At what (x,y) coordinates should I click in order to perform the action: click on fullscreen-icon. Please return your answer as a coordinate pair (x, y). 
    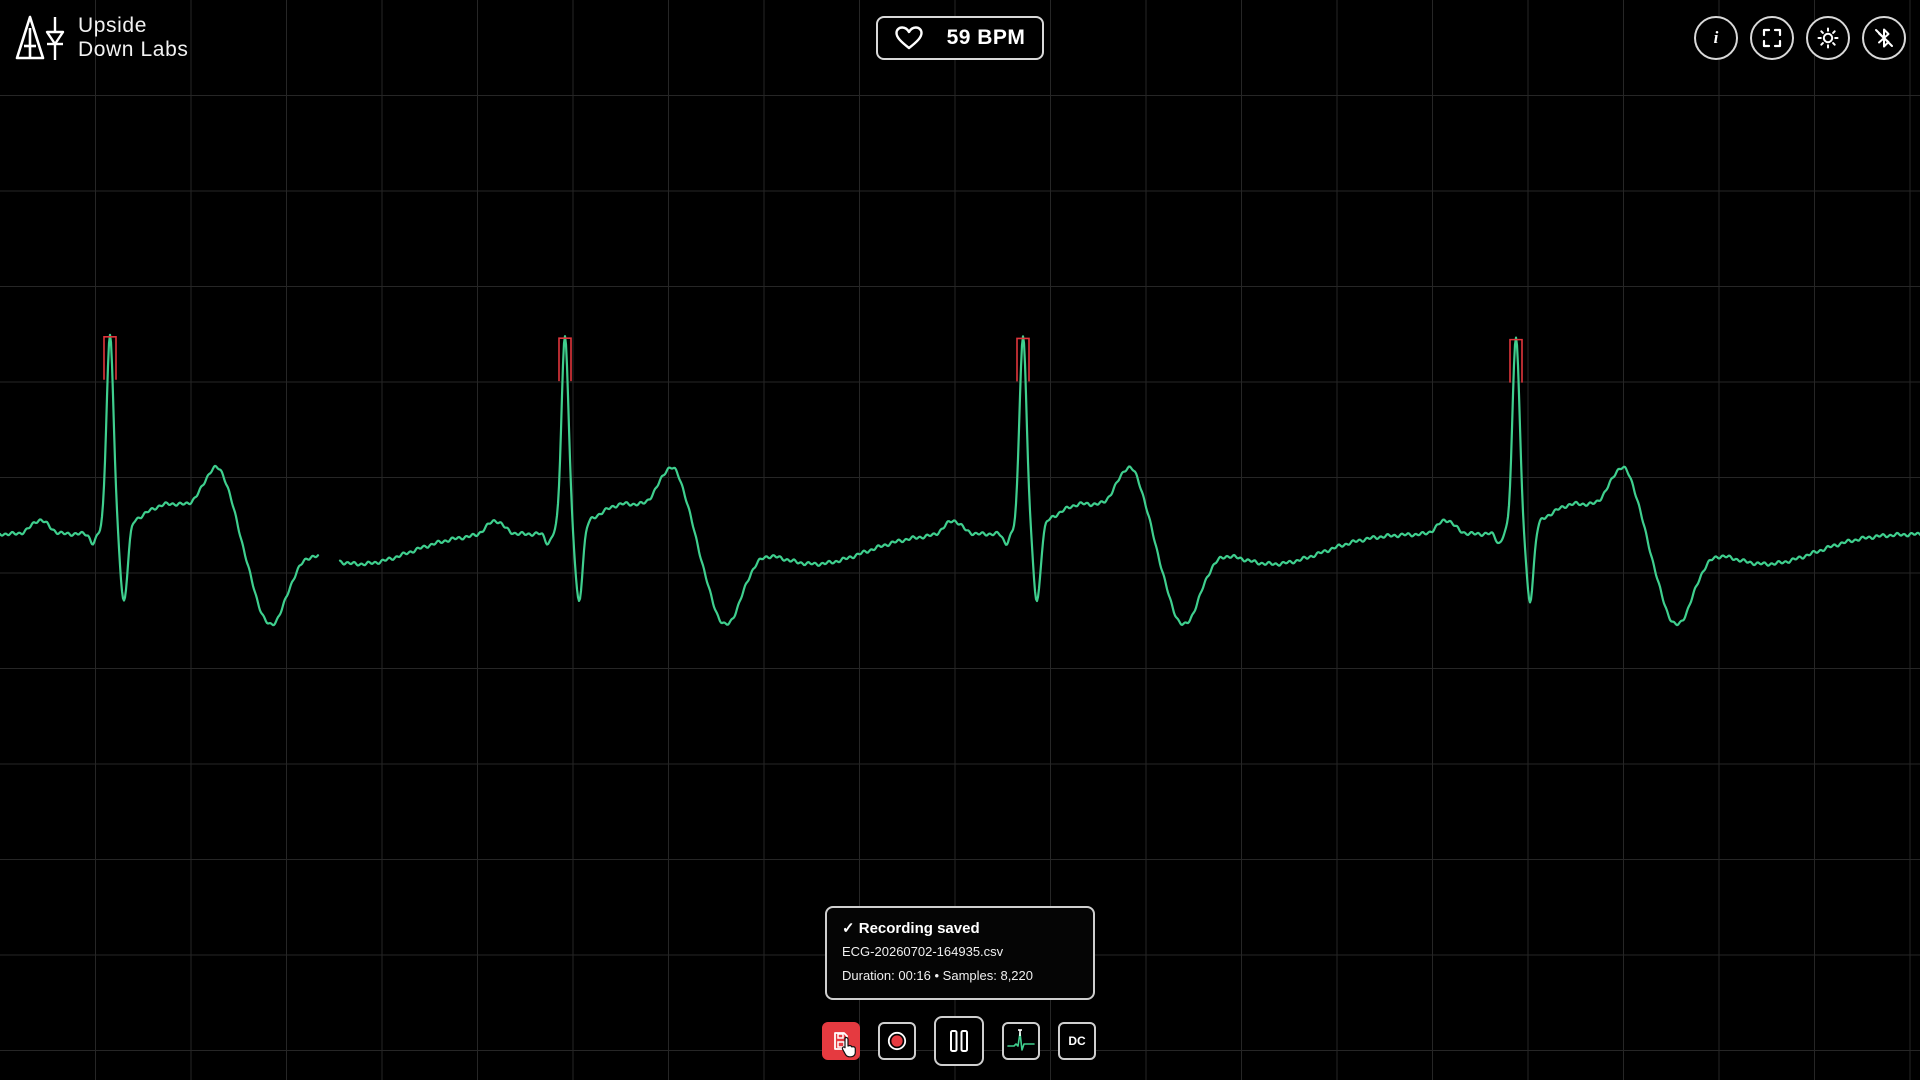
    Looking at the image, I should click on (1772, 38).